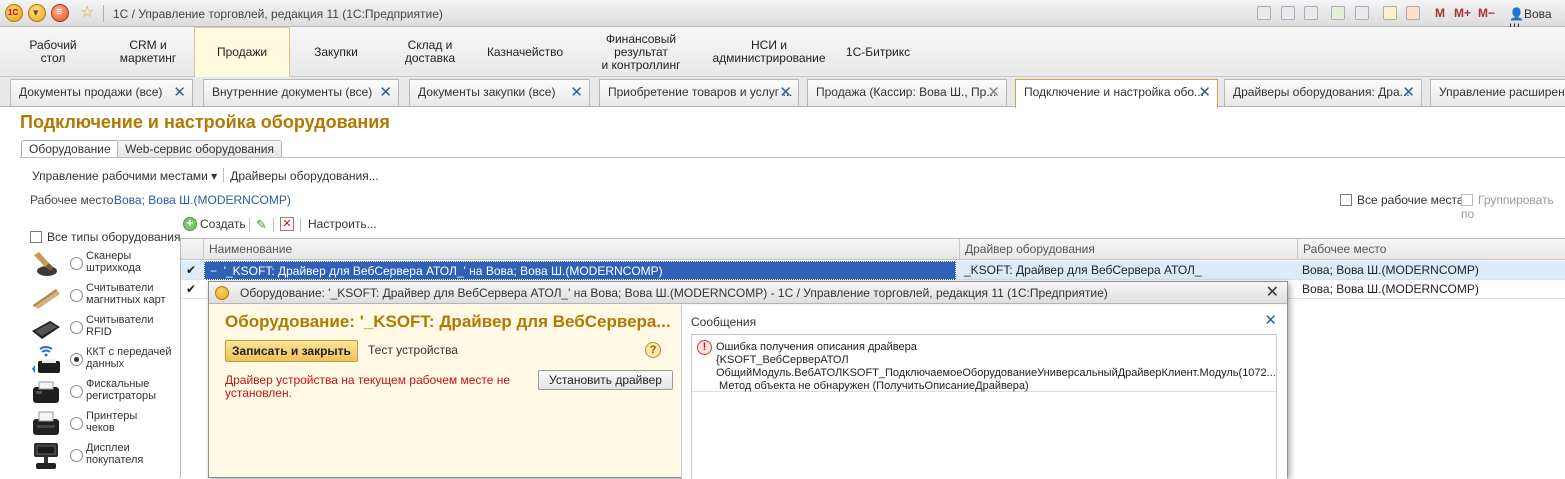 The height and width of the screenshot is (479, 1565). Describe the element at coordinates (104, 456) in the screenshot. I see `type-customer-displays: Дисплеи покупателя` at that location.